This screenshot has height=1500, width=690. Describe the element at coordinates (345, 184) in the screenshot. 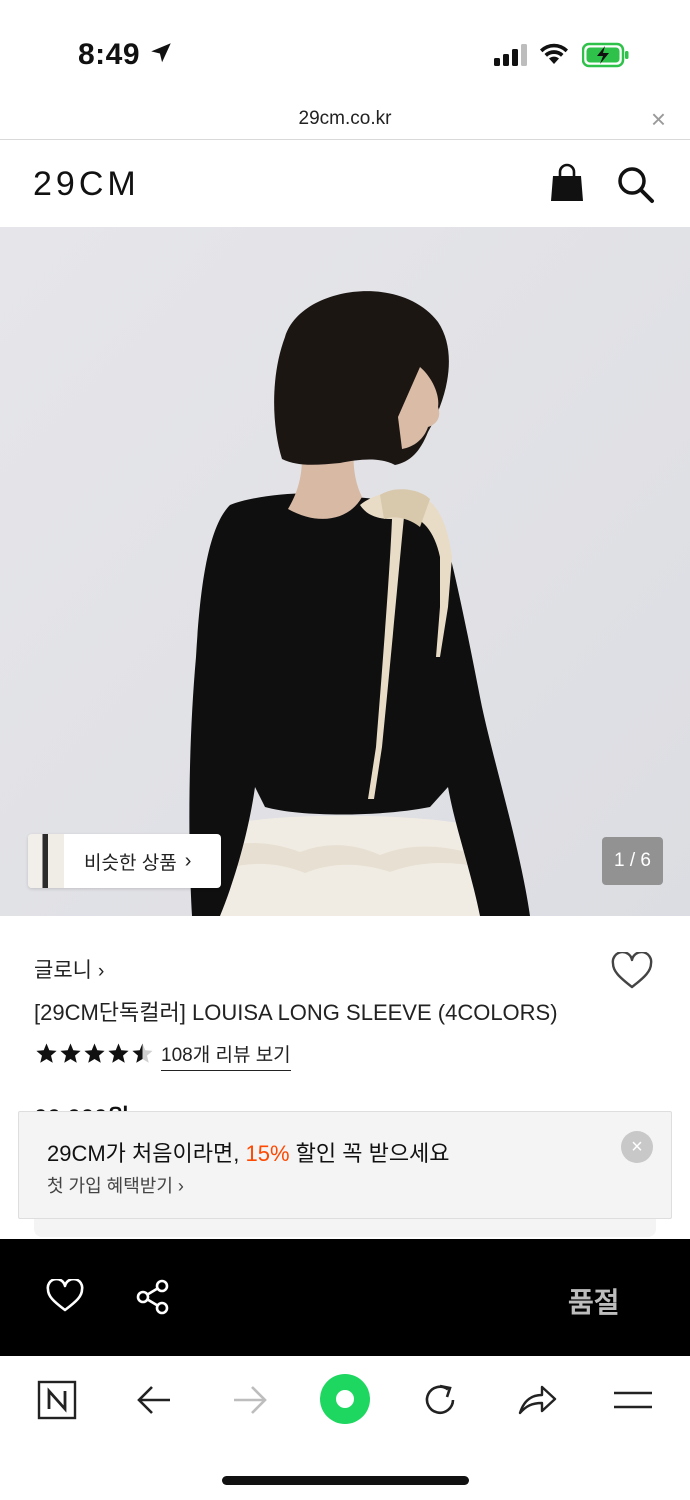

I see `site-header: 29CM` at that location.